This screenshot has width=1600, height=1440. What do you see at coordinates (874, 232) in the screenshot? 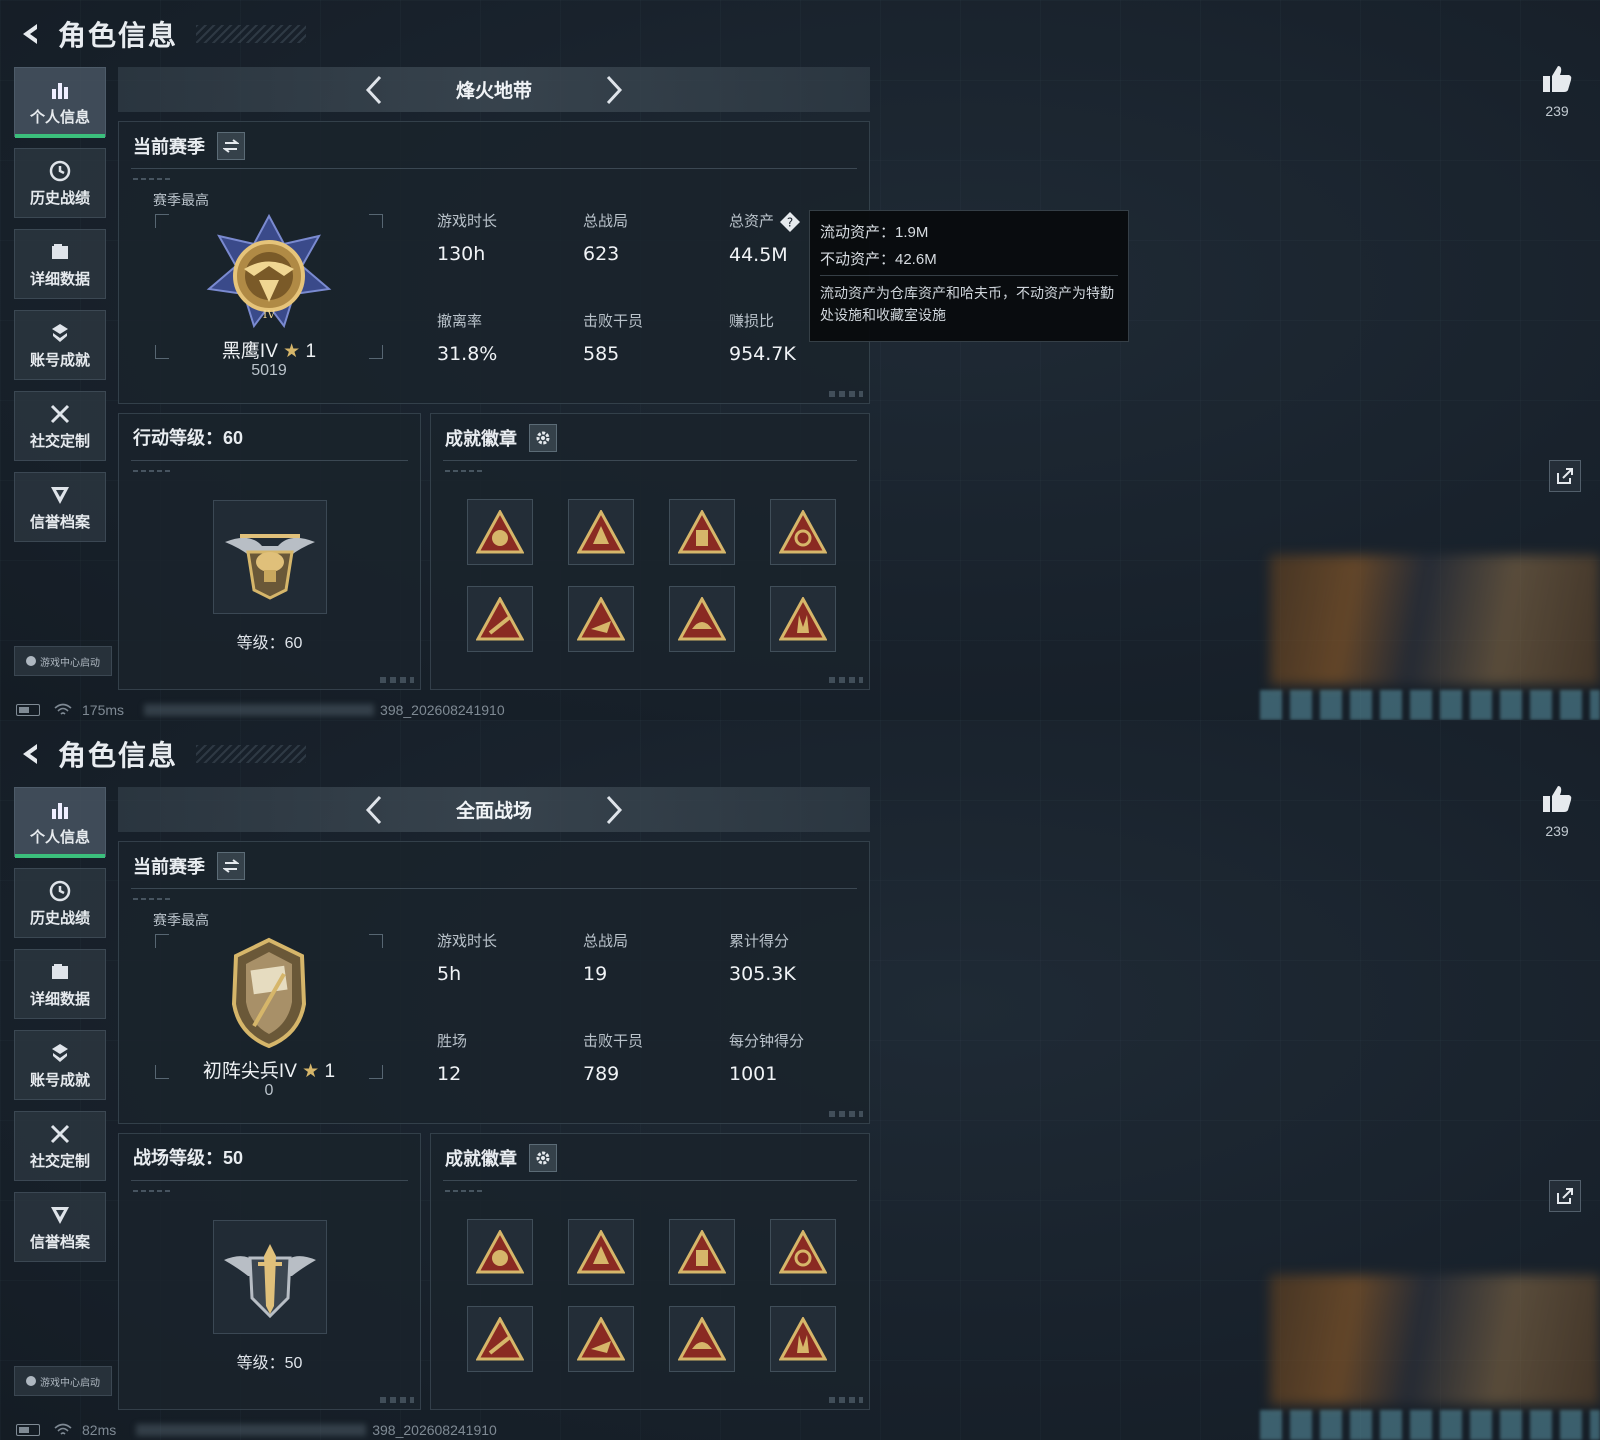
I see `liquid-assets: 流动资产：1.9M` at bounding box center [874, 232].